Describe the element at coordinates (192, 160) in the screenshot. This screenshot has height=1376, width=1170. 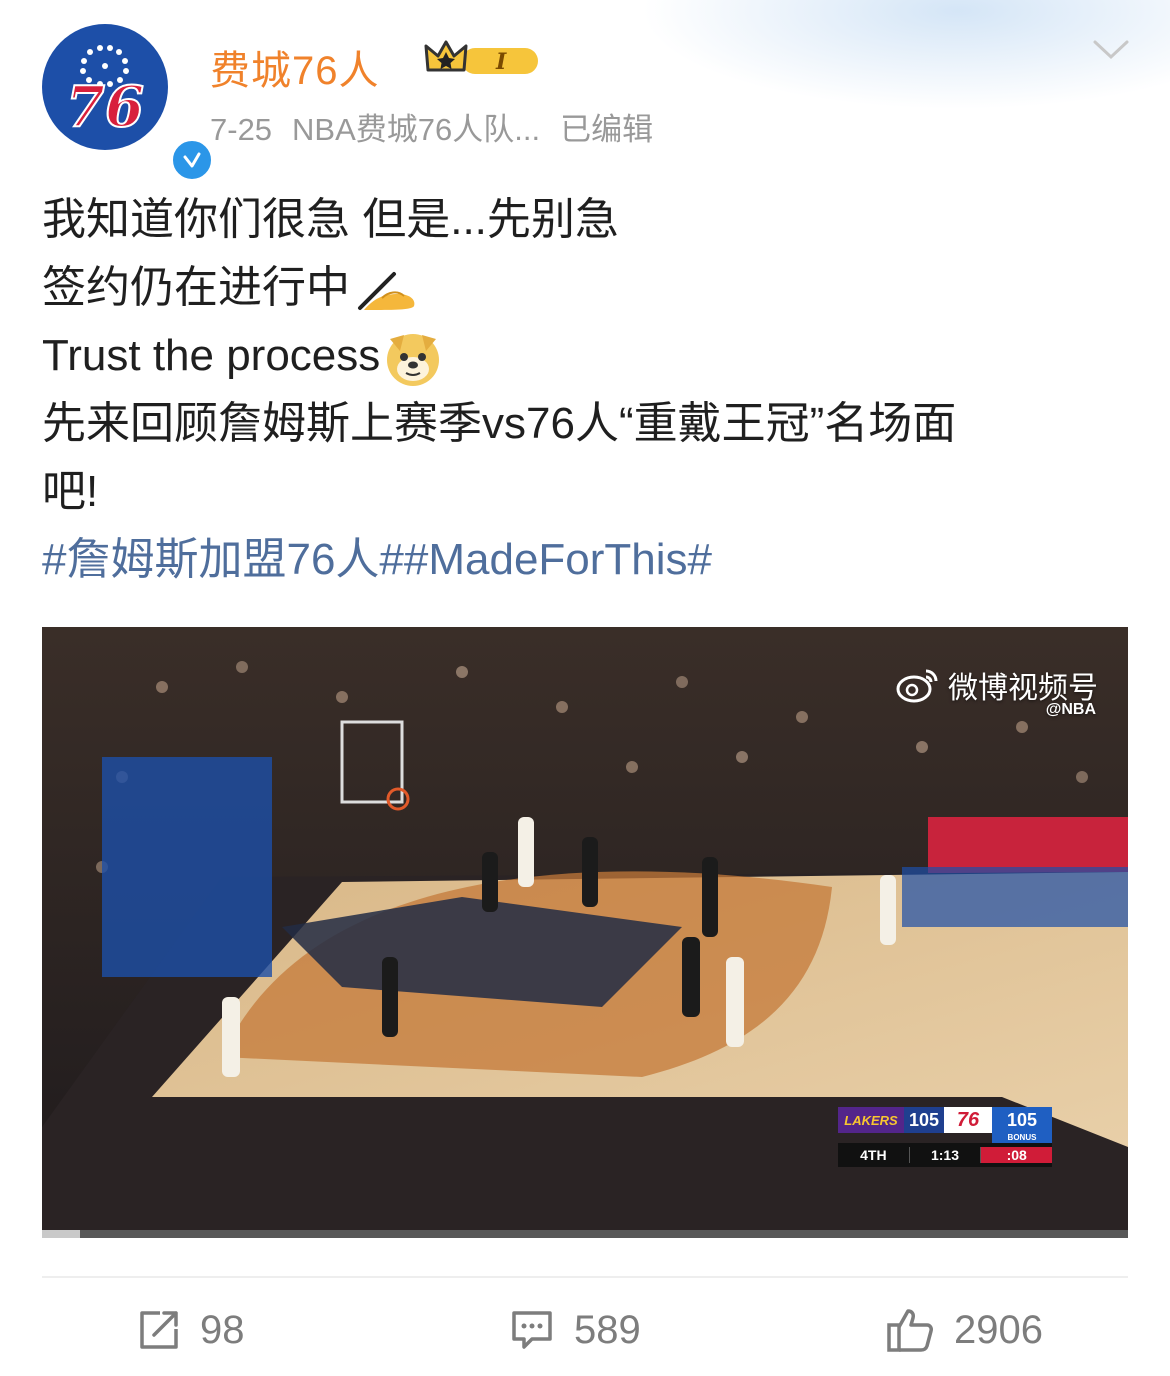
I see `verified-badge-icon` at that location.